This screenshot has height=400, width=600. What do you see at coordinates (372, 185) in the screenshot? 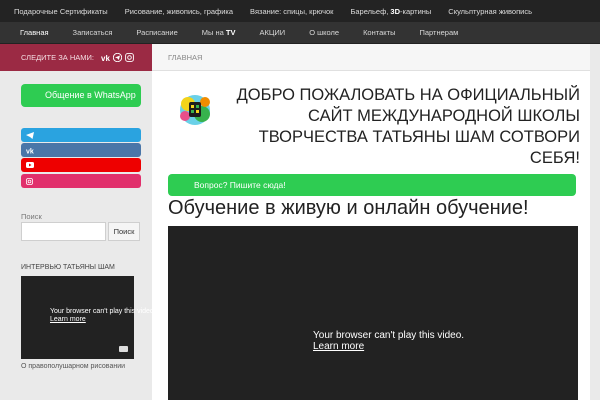
I see `question-button: Вопрос? Пишите сюда!` at bounding box center [372, 185].